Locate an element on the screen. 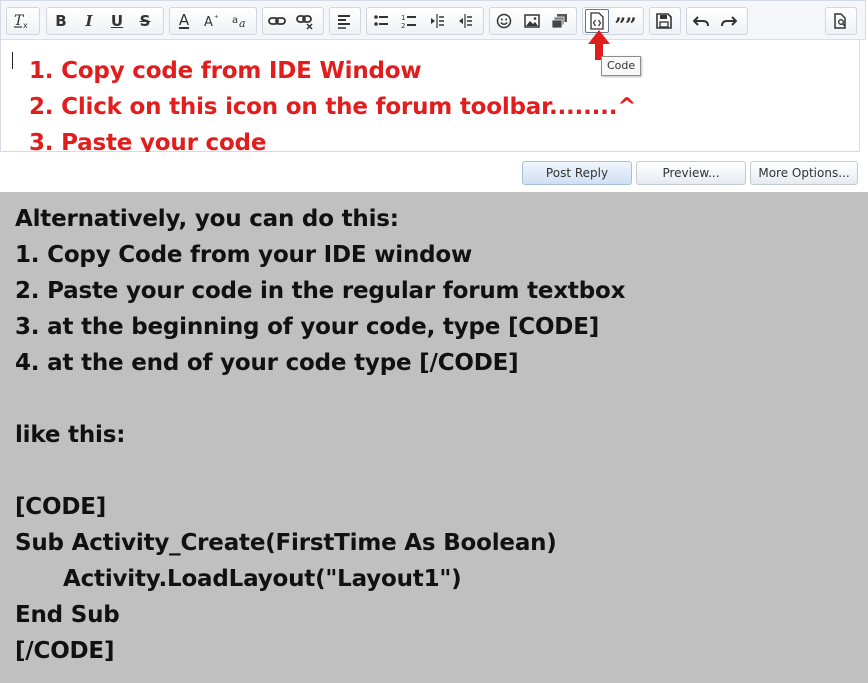 This screenshot has height=683, width=868. toolbar-group-mode is located at coordinates (841, 21).